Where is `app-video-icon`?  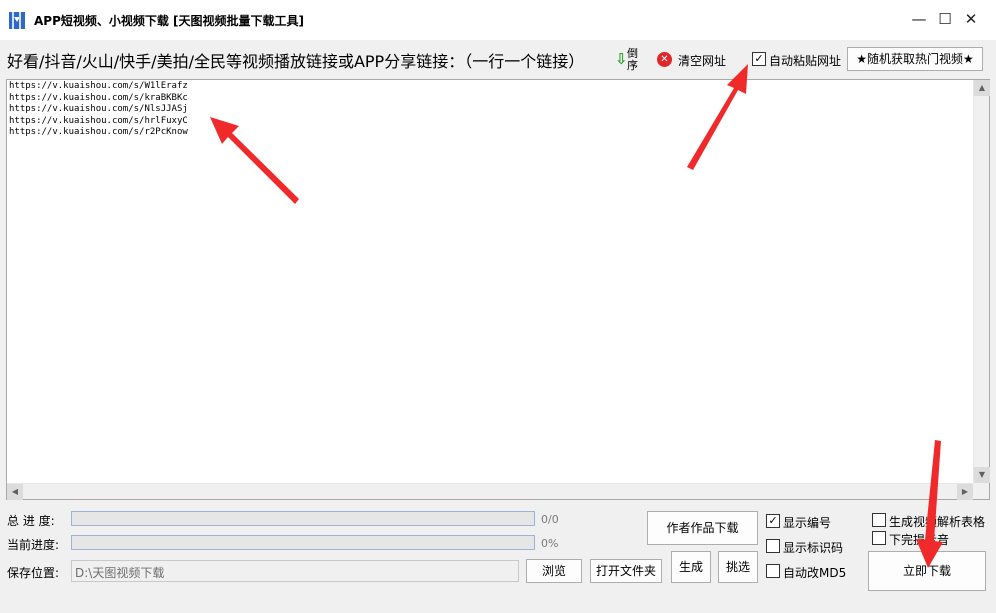
app-video-icon is located at coordinates (17, 20).